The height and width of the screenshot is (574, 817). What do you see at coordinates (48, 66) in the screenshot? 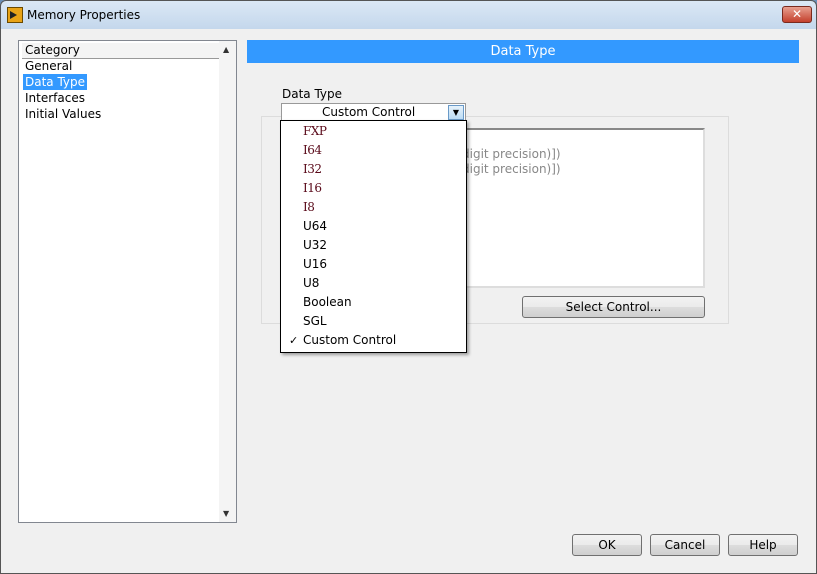
I see `category-item-general: General` at bounding box center [48, 66].